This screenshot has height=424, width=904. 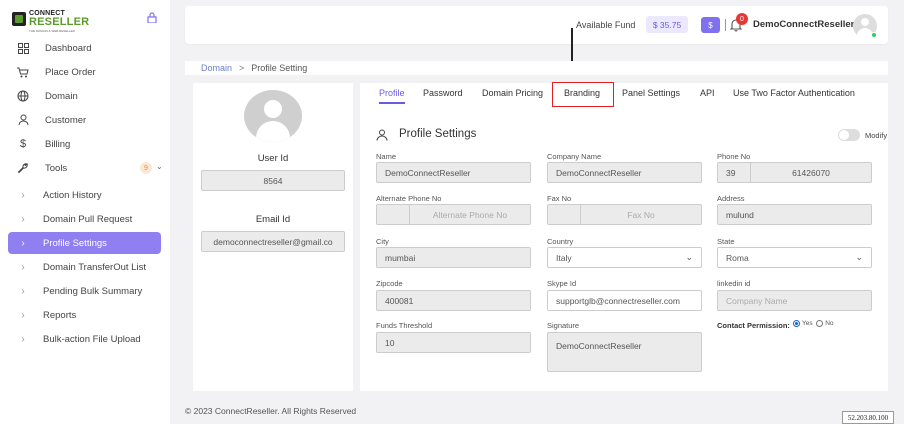 I want to click on add-fund-button: $, so click(x=710, y=25).